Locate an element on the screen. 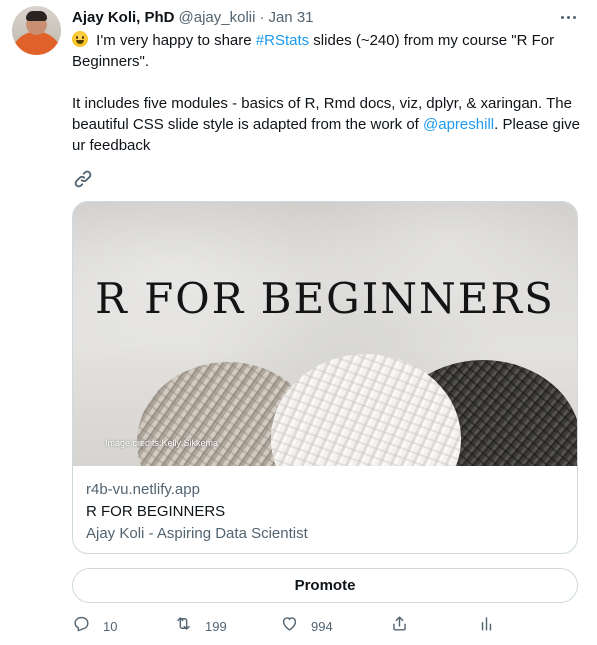 This screenshot has height=645, width=597. card-description: Ajay Koli - Aspiring Data Scientist is located at coordinates (197, 533).